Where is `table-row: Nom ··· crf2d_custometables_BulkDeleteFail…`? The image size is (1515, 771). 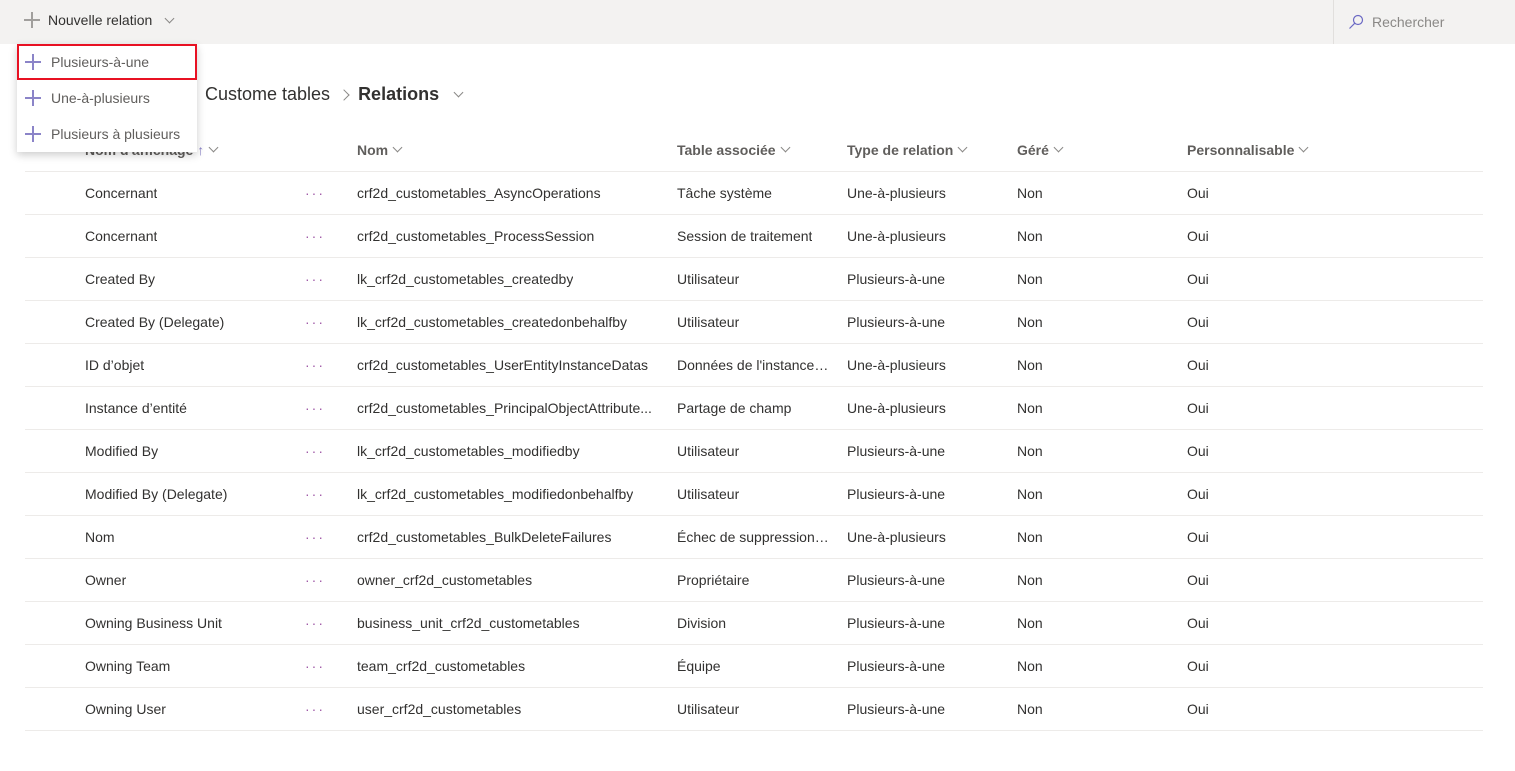
table-row: Nom ··· crf2d_custometables_BulkDeleteFail… is located at coordinates (754, 537).